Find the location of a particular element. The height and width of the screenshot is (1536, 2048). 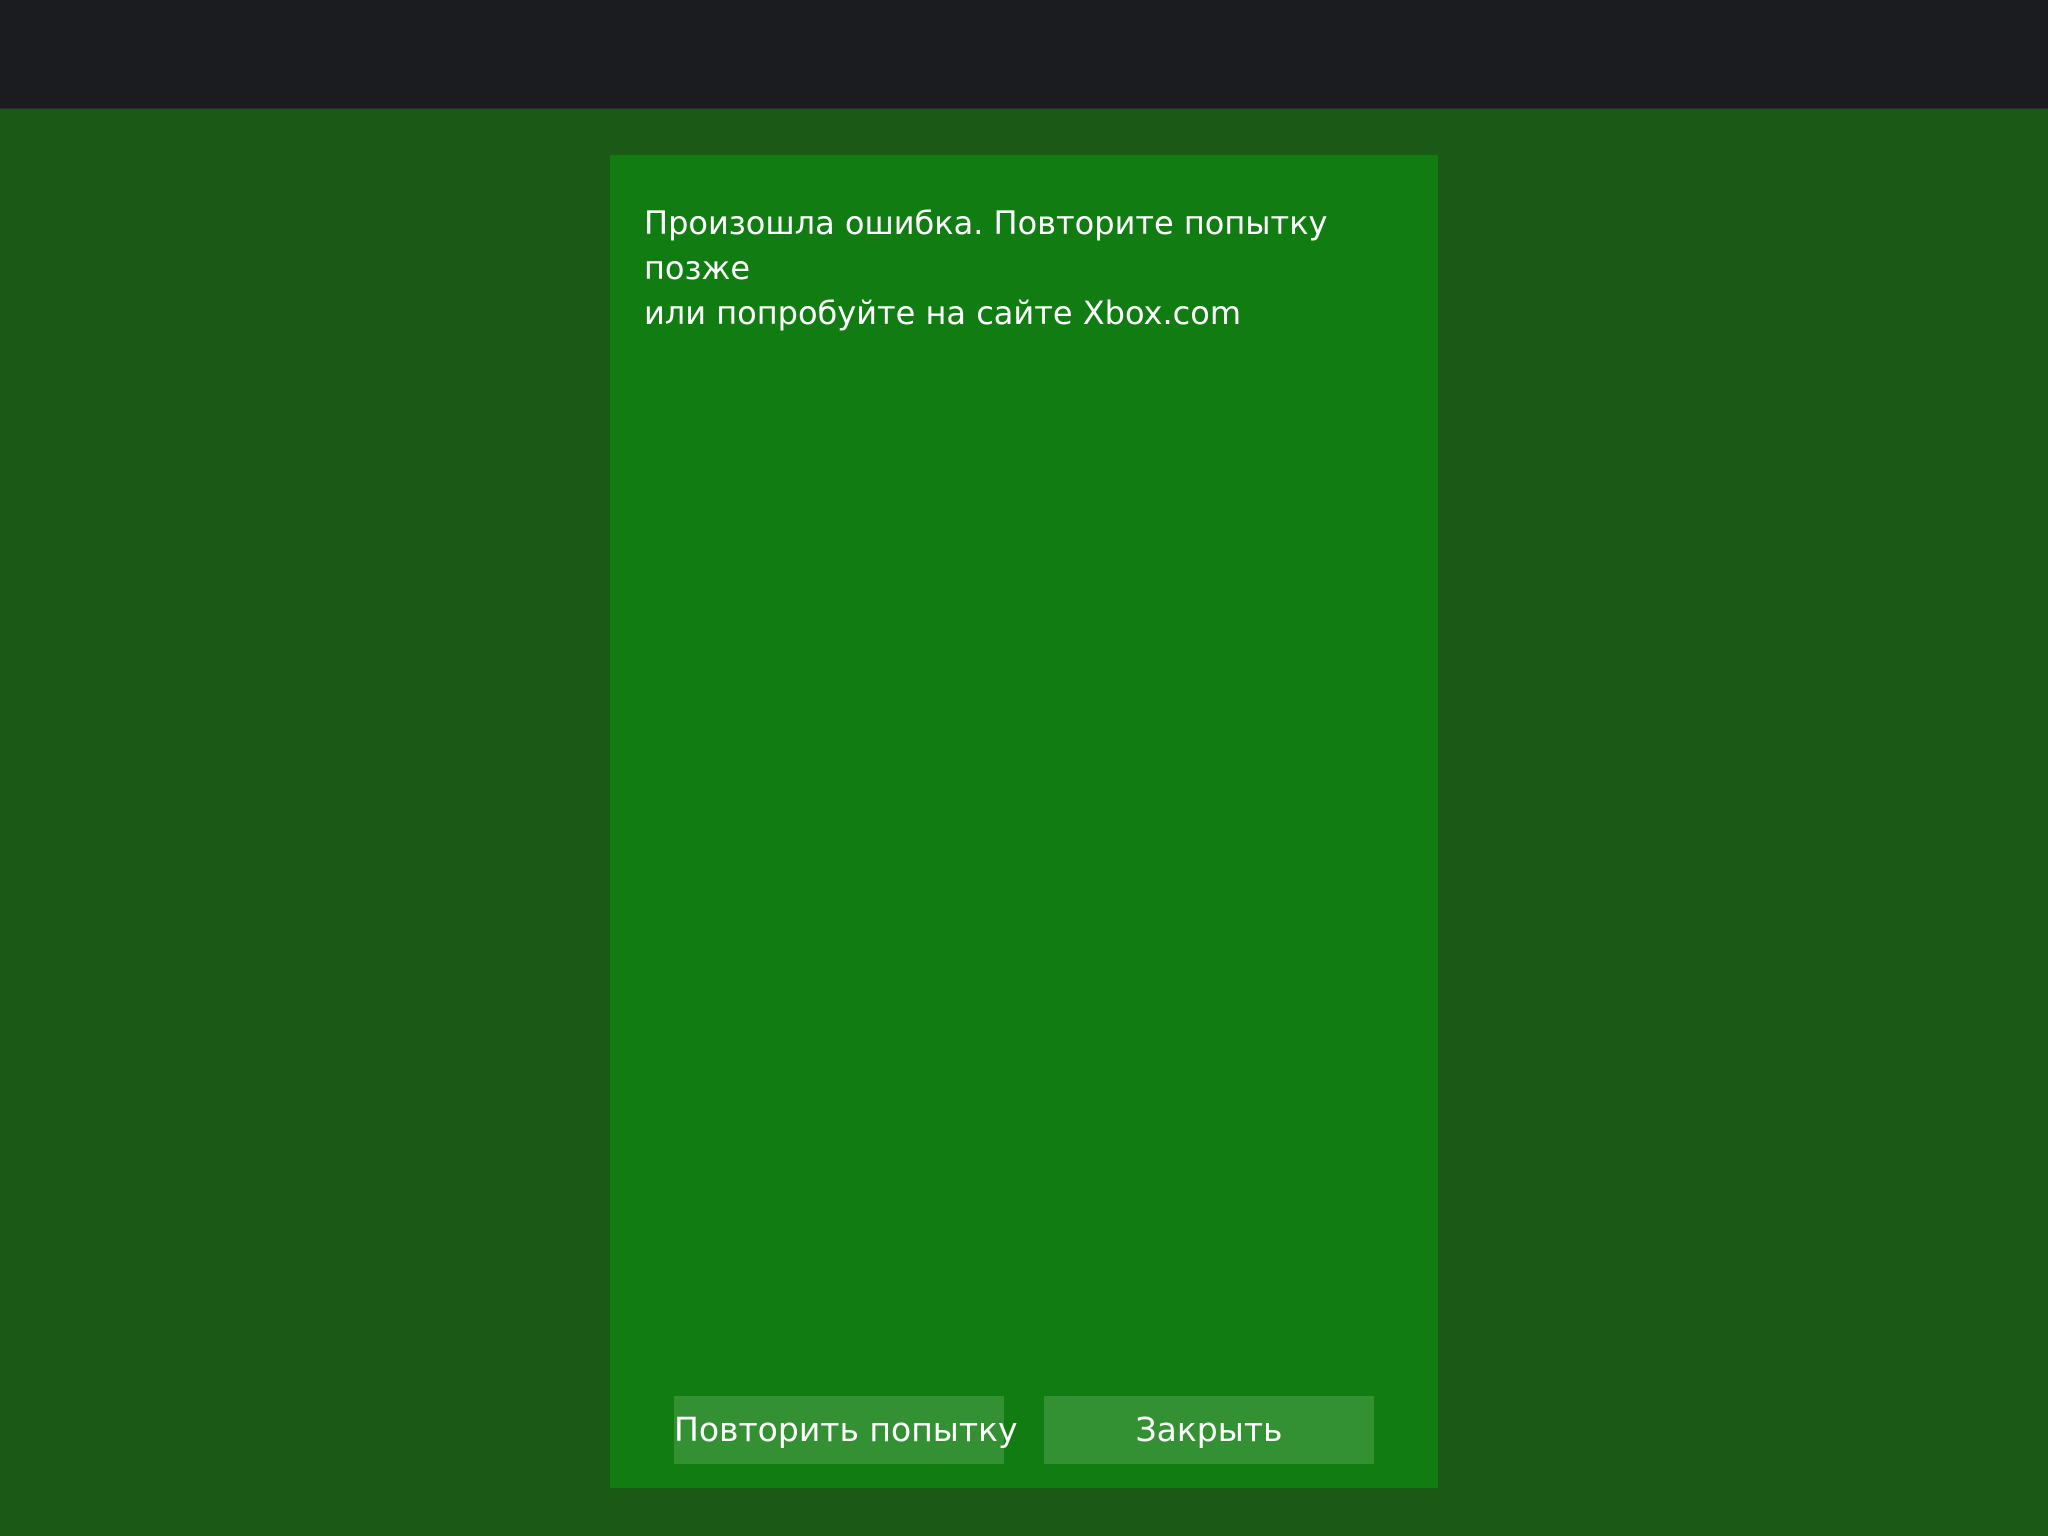

close-button: Закрыть is located at coordinates (1209, 1430).